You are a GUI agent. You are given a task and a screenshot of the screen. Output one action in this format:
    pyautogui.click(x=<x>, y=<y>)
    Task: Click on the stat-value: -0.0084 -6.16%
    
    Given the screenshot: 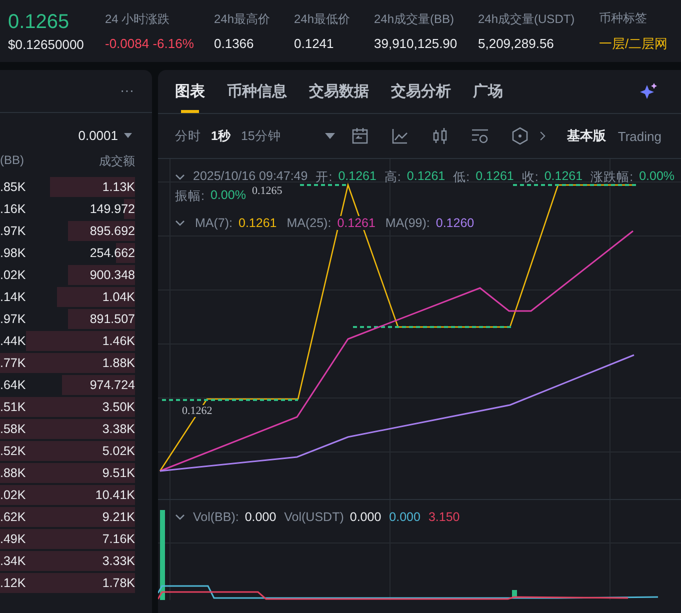 What is the action you would take?
    pyautogui.click(x=150, y=43)
    